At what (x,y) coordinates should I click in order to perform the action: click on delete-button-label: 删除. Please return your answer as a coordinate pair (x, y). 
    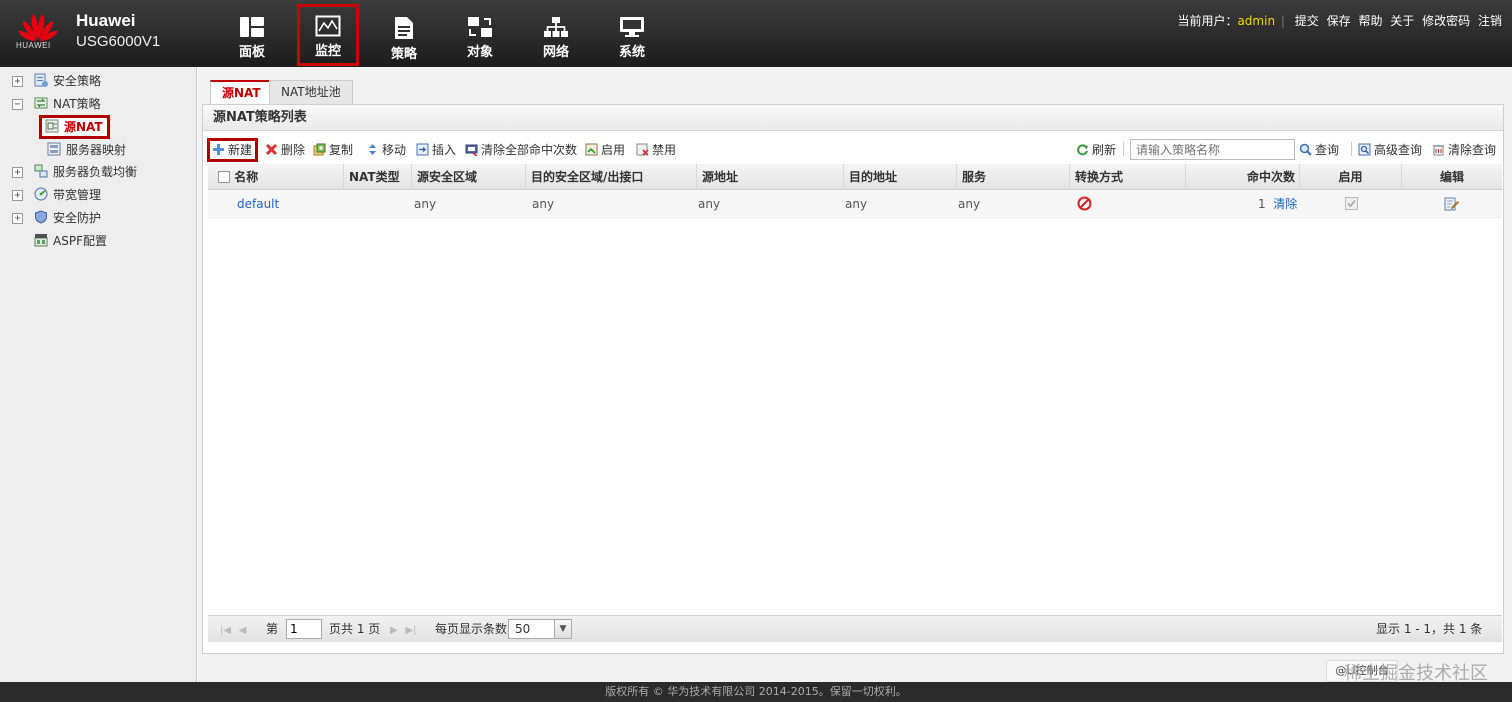
    Looking at the image, I should click on (293, 150).